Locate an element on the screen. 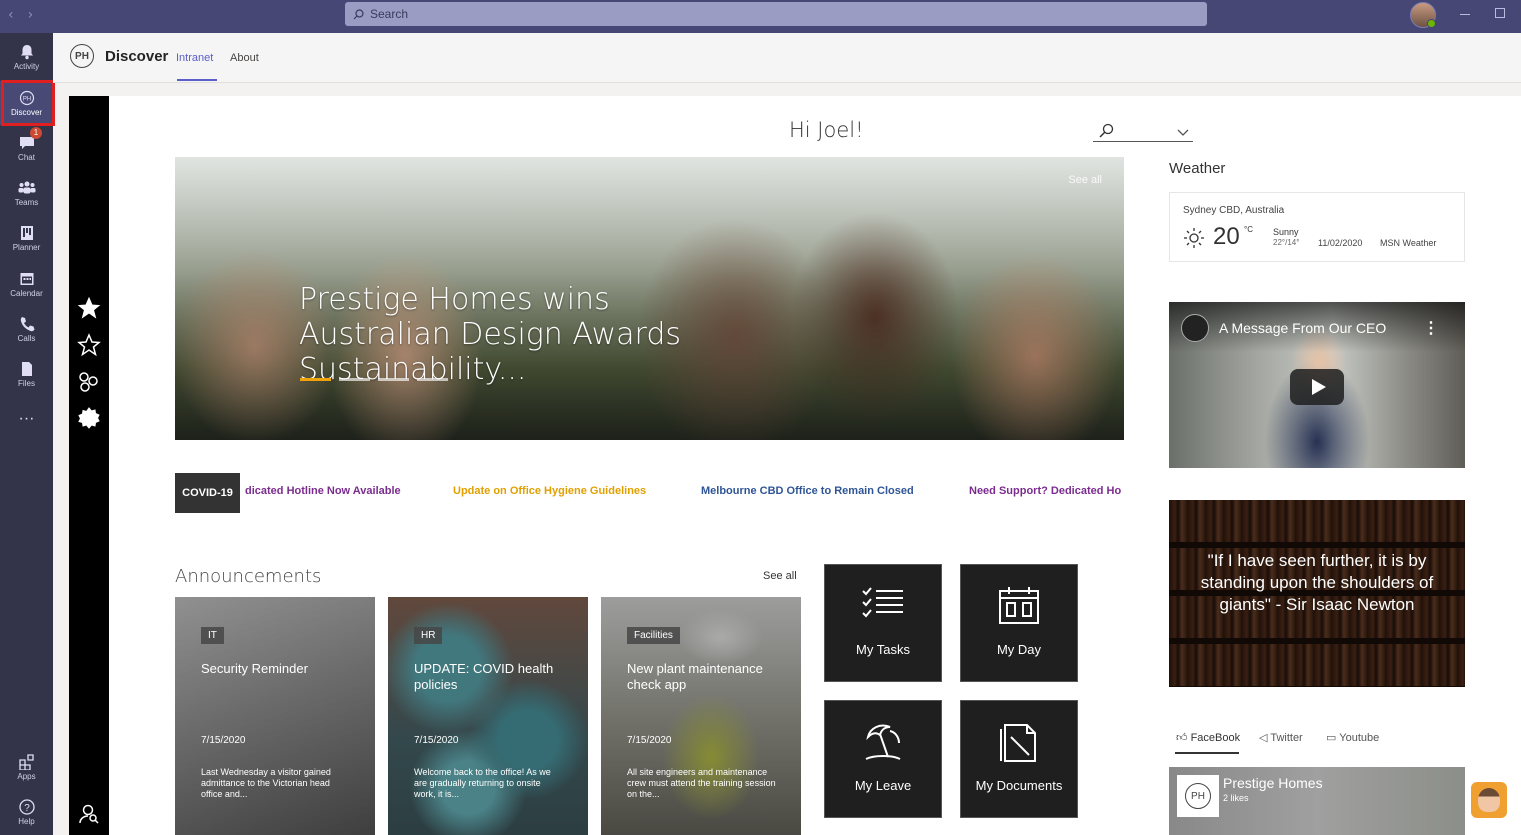  rail-item-planner: Planner is located at coordinates (26, 238).